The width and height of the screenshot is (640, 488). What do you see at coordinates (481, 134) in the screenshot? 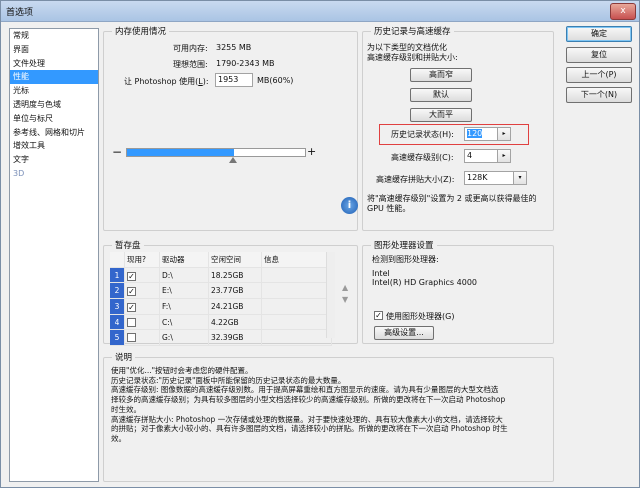
I see `history-states-input: 120` at bounding box center [481, 134].